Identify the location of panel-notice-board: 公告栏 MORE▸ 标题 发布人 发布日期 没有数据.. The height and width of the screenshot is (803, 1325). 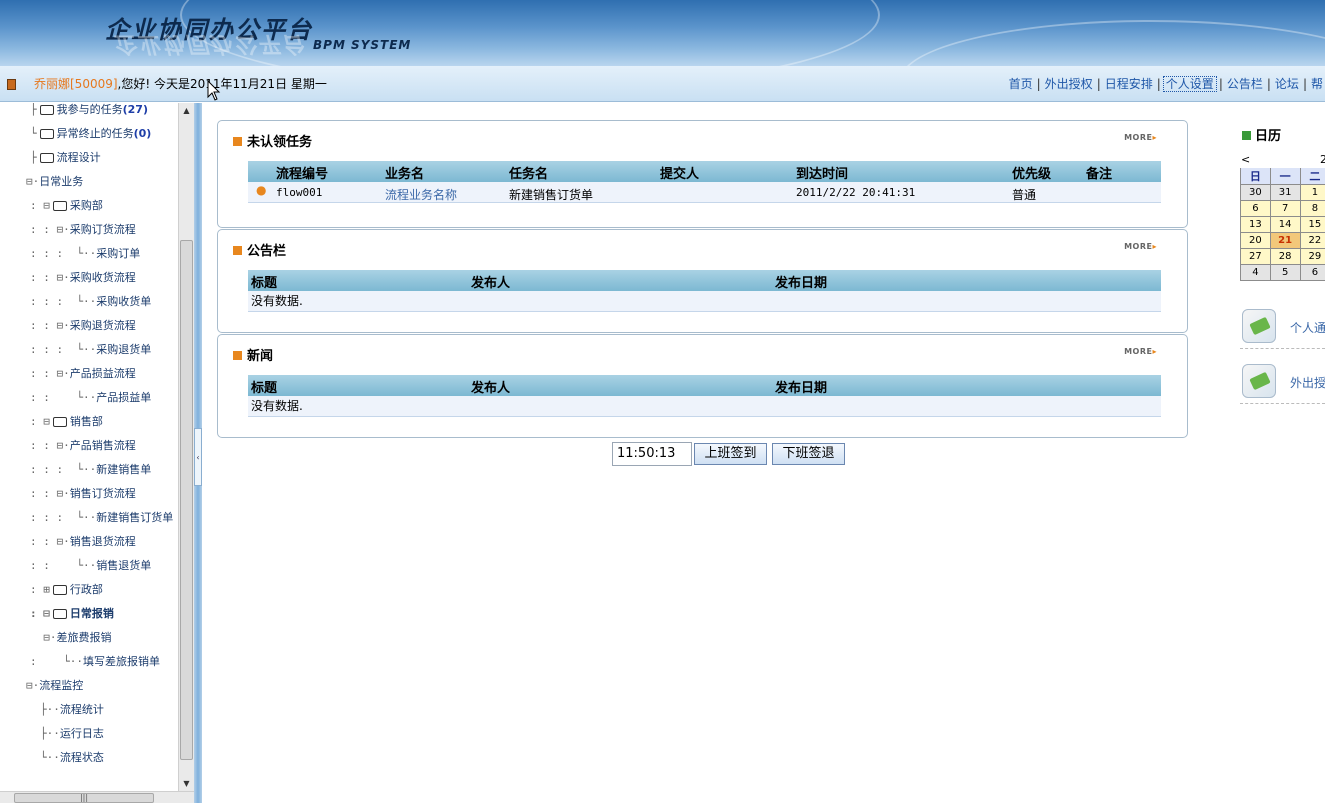
(702, 281).